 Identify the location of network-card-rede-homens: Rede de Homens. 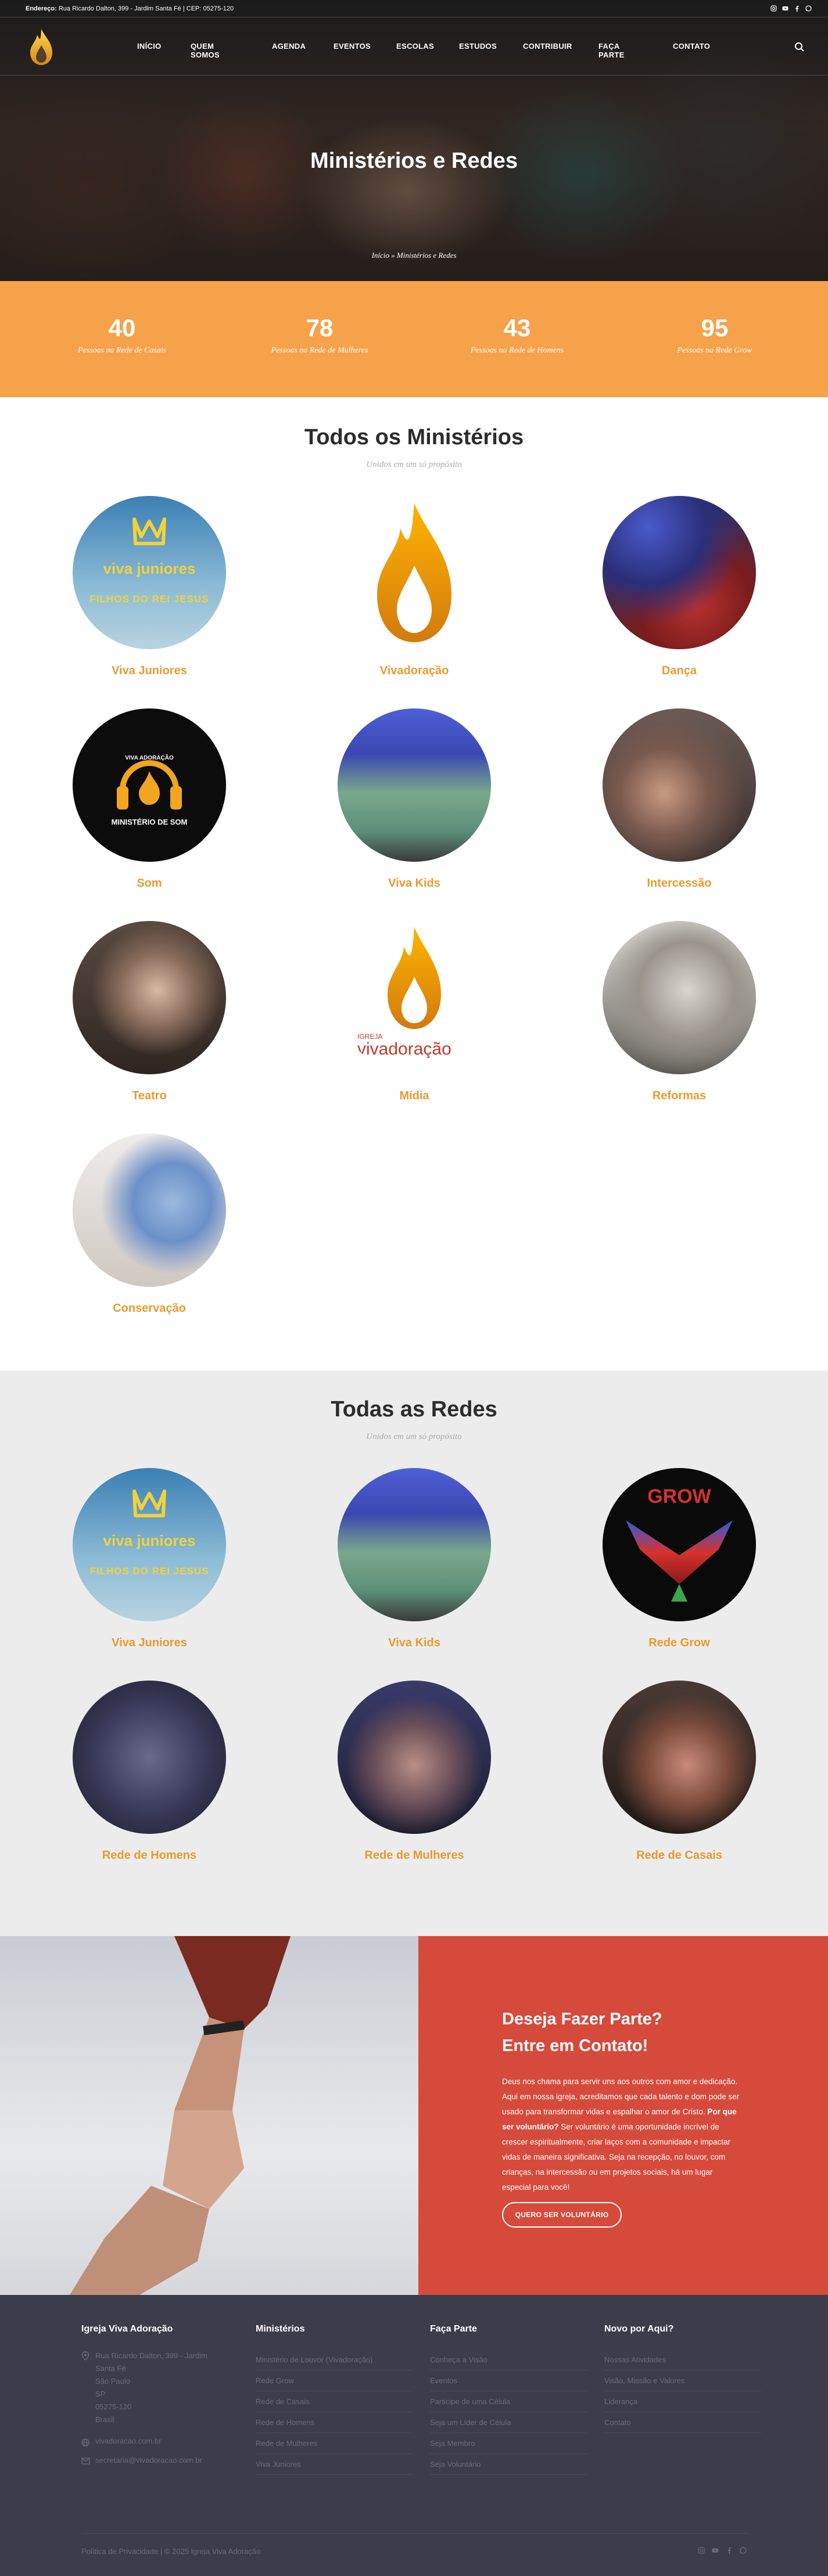
(149, 1771).